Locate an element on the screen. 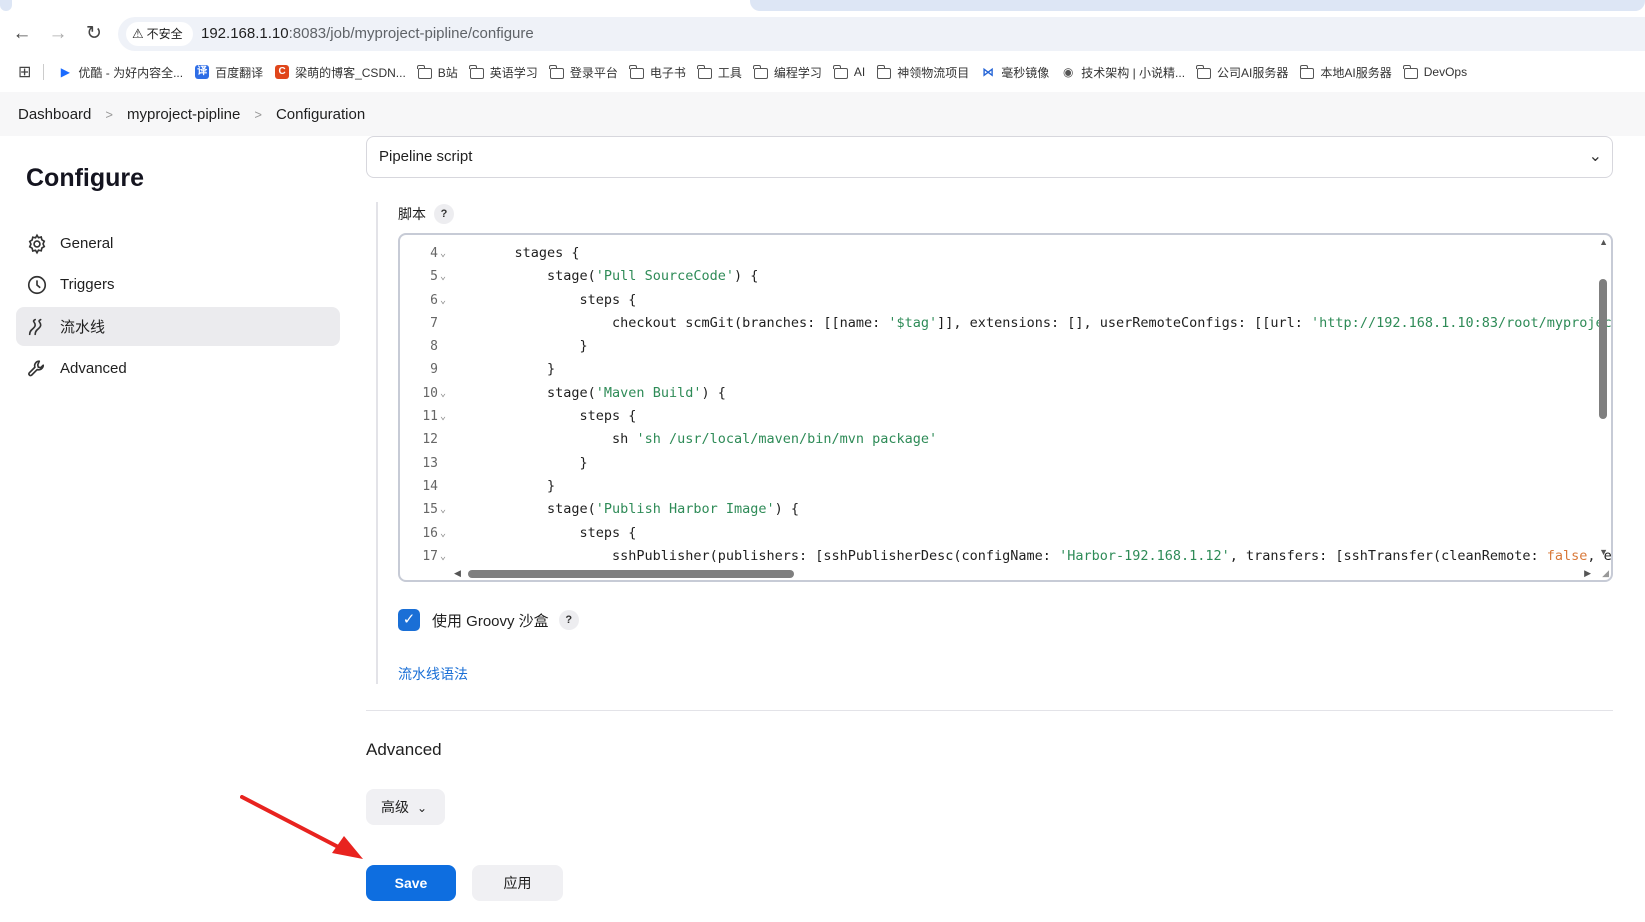 The height and width of the screenshot is (922, 1645). code-line: 8 } is located at coordinates (1005, 346).